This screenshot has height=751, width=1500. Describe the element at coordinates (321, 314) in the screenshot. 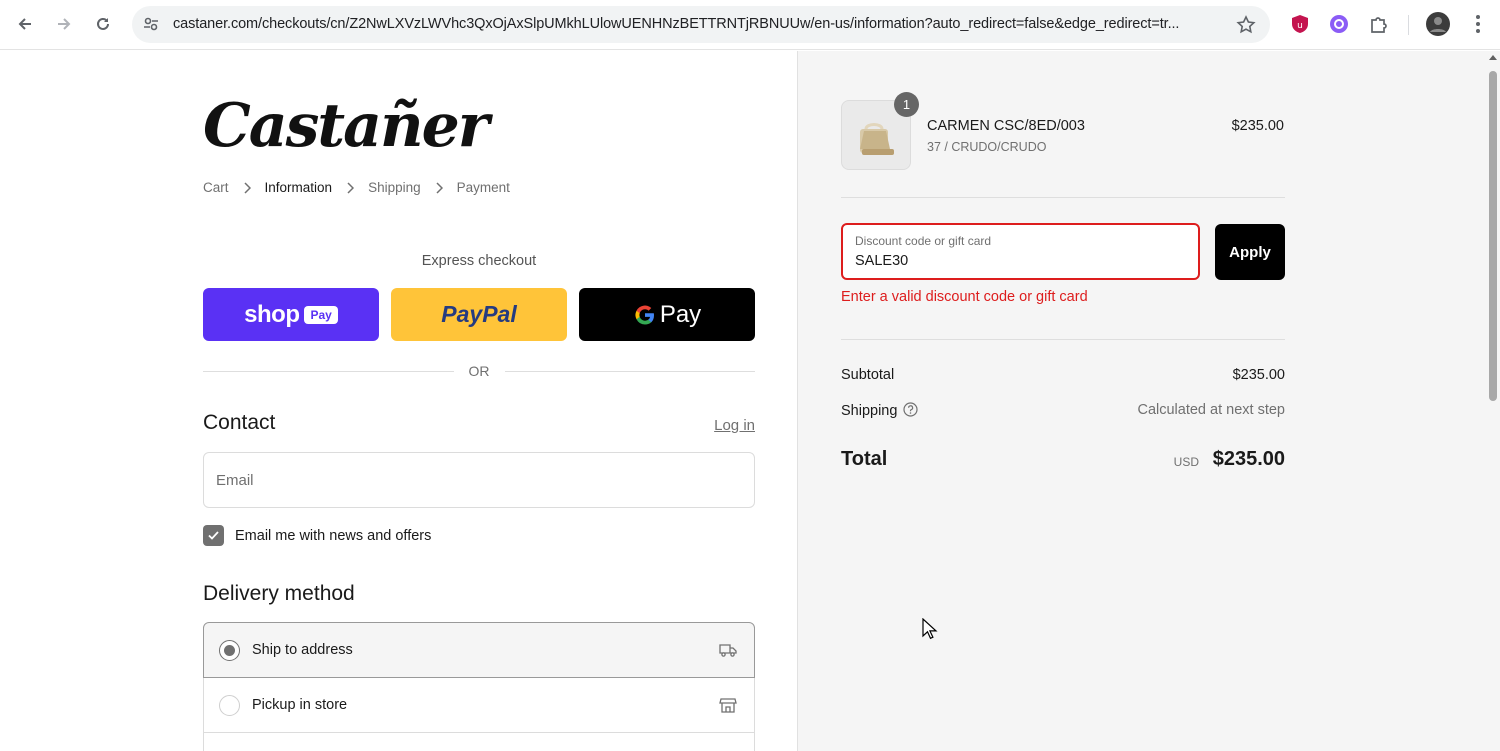

I see `shop-pay-badge: Pay` at that location.